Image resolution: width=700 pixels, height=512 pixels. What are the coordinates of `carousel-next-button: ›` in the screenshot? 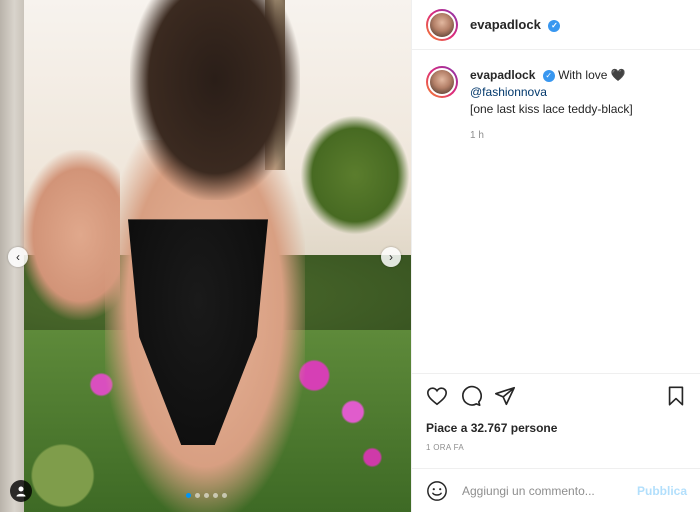 It's located at (391, 257).